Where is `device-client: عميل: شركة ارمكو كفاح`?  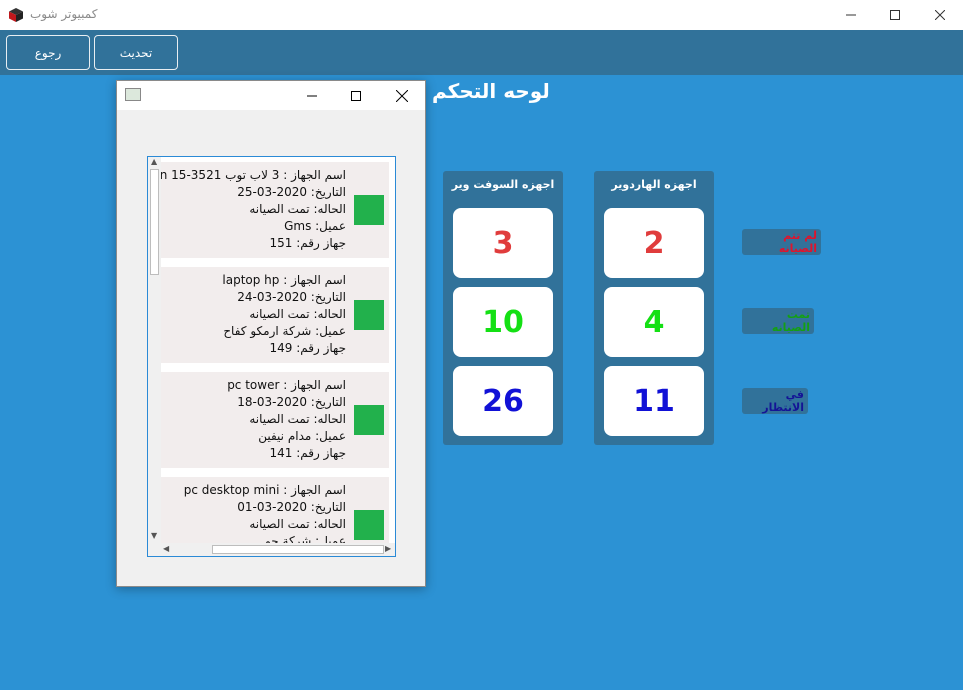 device-client: عميل: شركة ارمكو كفاح is located at coordinates (284, 331).